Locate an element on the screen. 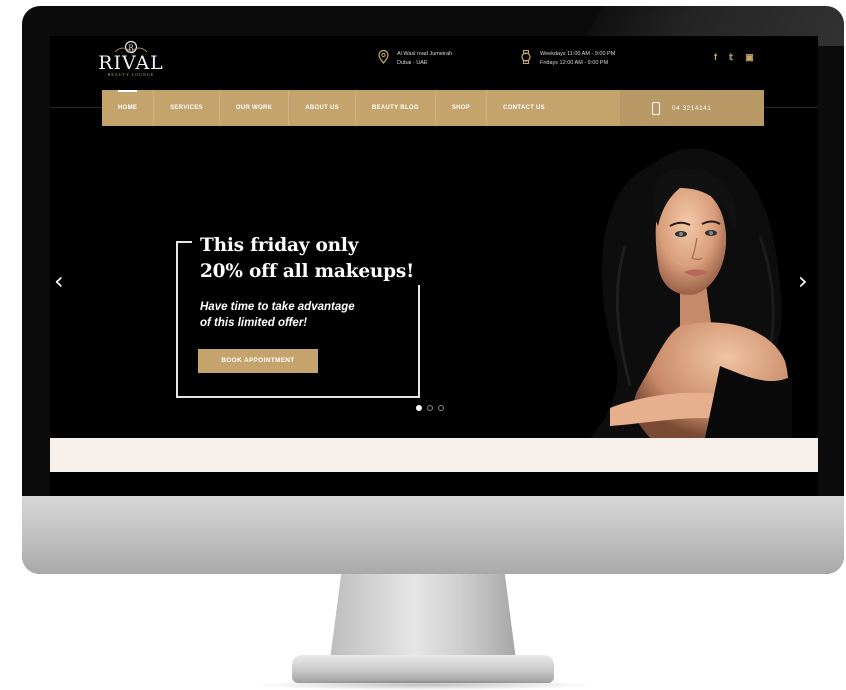  promo-title-line-1: This friday only is located at coordinates (279, 245).